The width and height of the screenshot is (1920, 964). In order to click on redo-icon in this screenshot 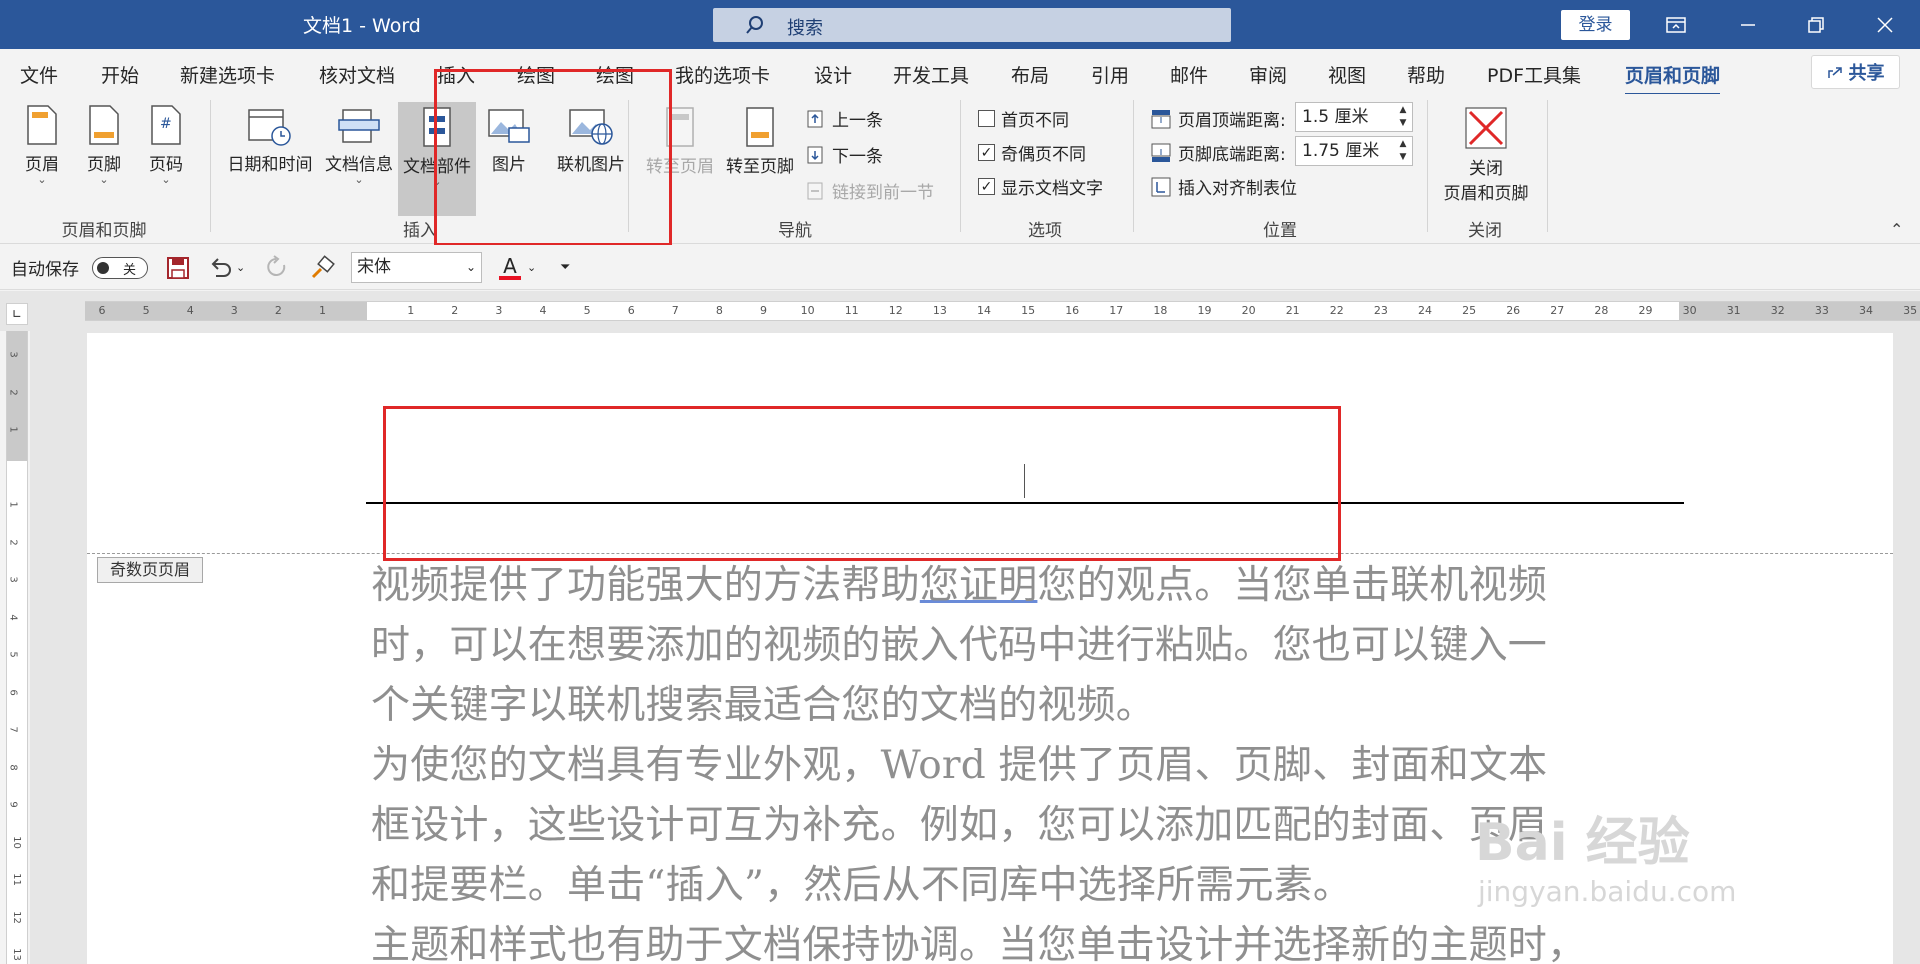, I will do `click(277, 267)`.